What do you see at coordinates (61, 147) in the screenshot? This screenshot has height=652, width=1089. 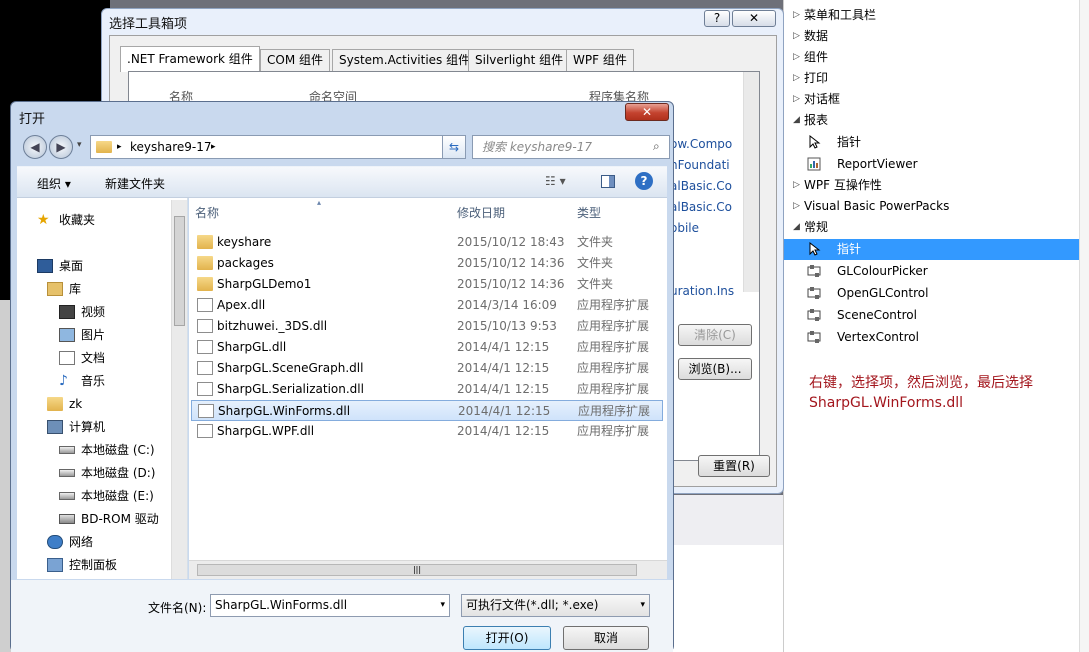 I see `forward-arrow-icon: ▶` at bounding box center [61, 147].